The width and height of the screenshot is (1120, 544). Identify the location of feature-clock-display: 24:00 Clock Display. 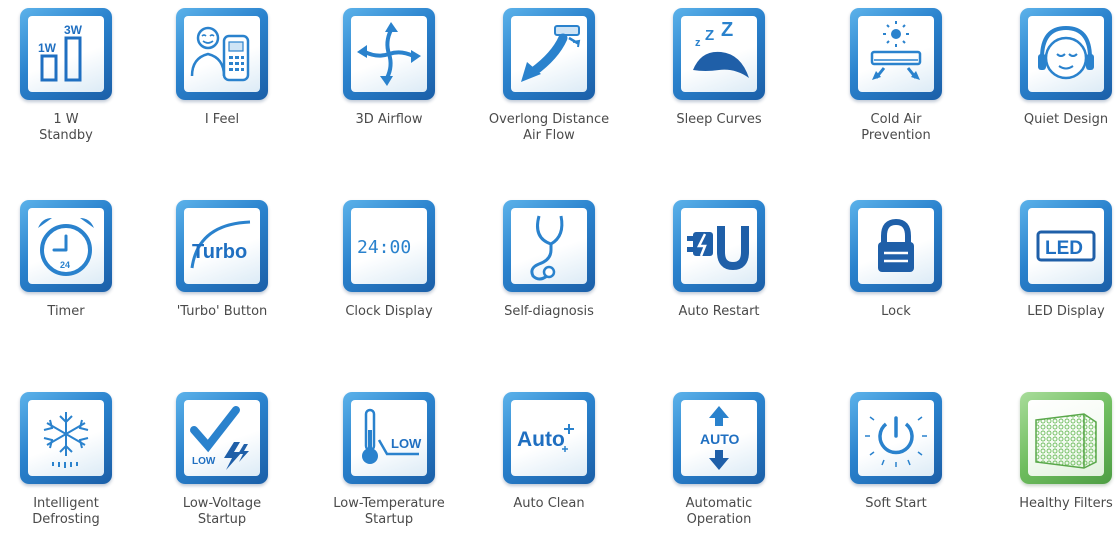
(389, 260).